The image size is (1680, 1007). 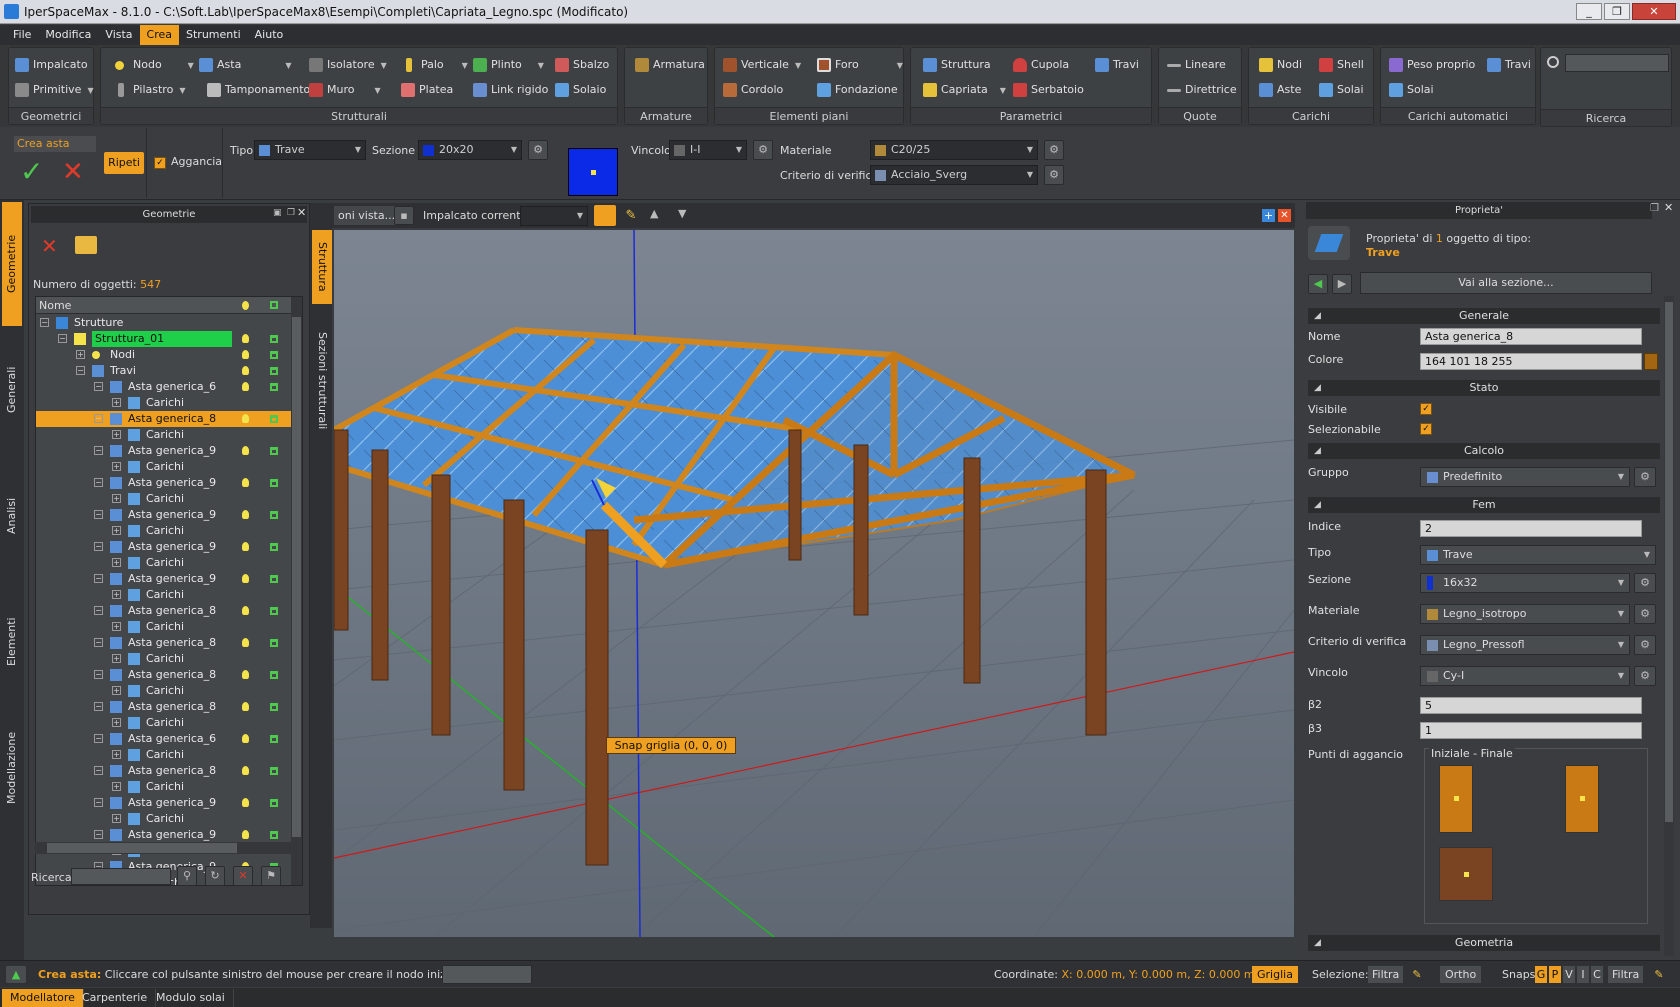 I want to click on tab-sezioni-strutturali: Sezioni strutturali, so click(x=322, y=381).